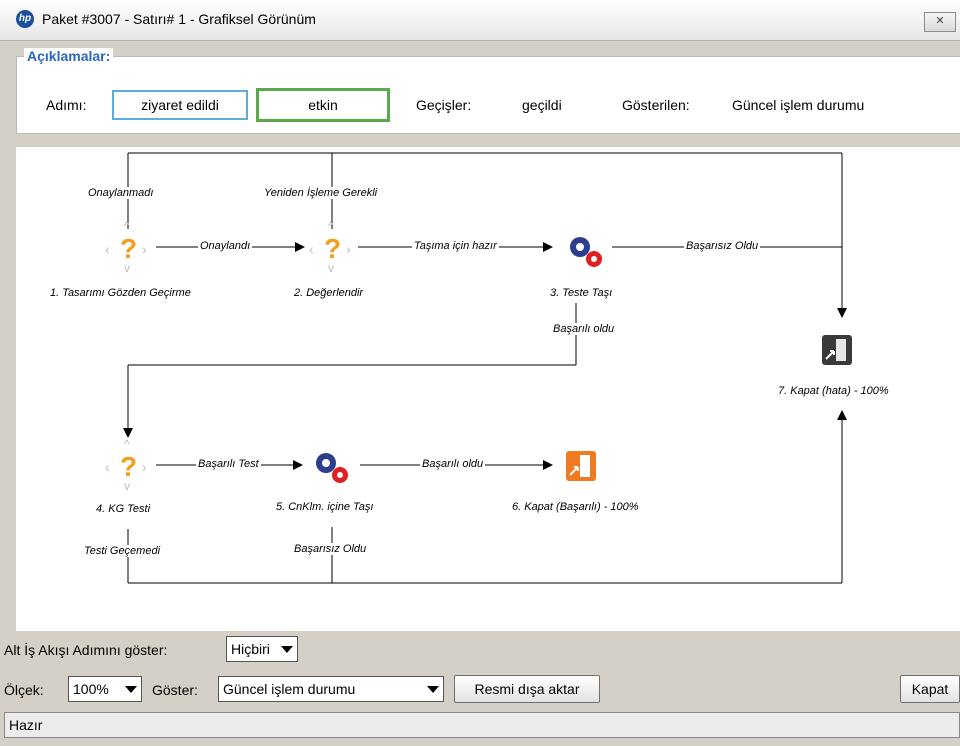  What do you see at coordinates (66, 105) in the screenshot?
I see `legend-step-label: Adımı:` at bounding box center [66, 105].